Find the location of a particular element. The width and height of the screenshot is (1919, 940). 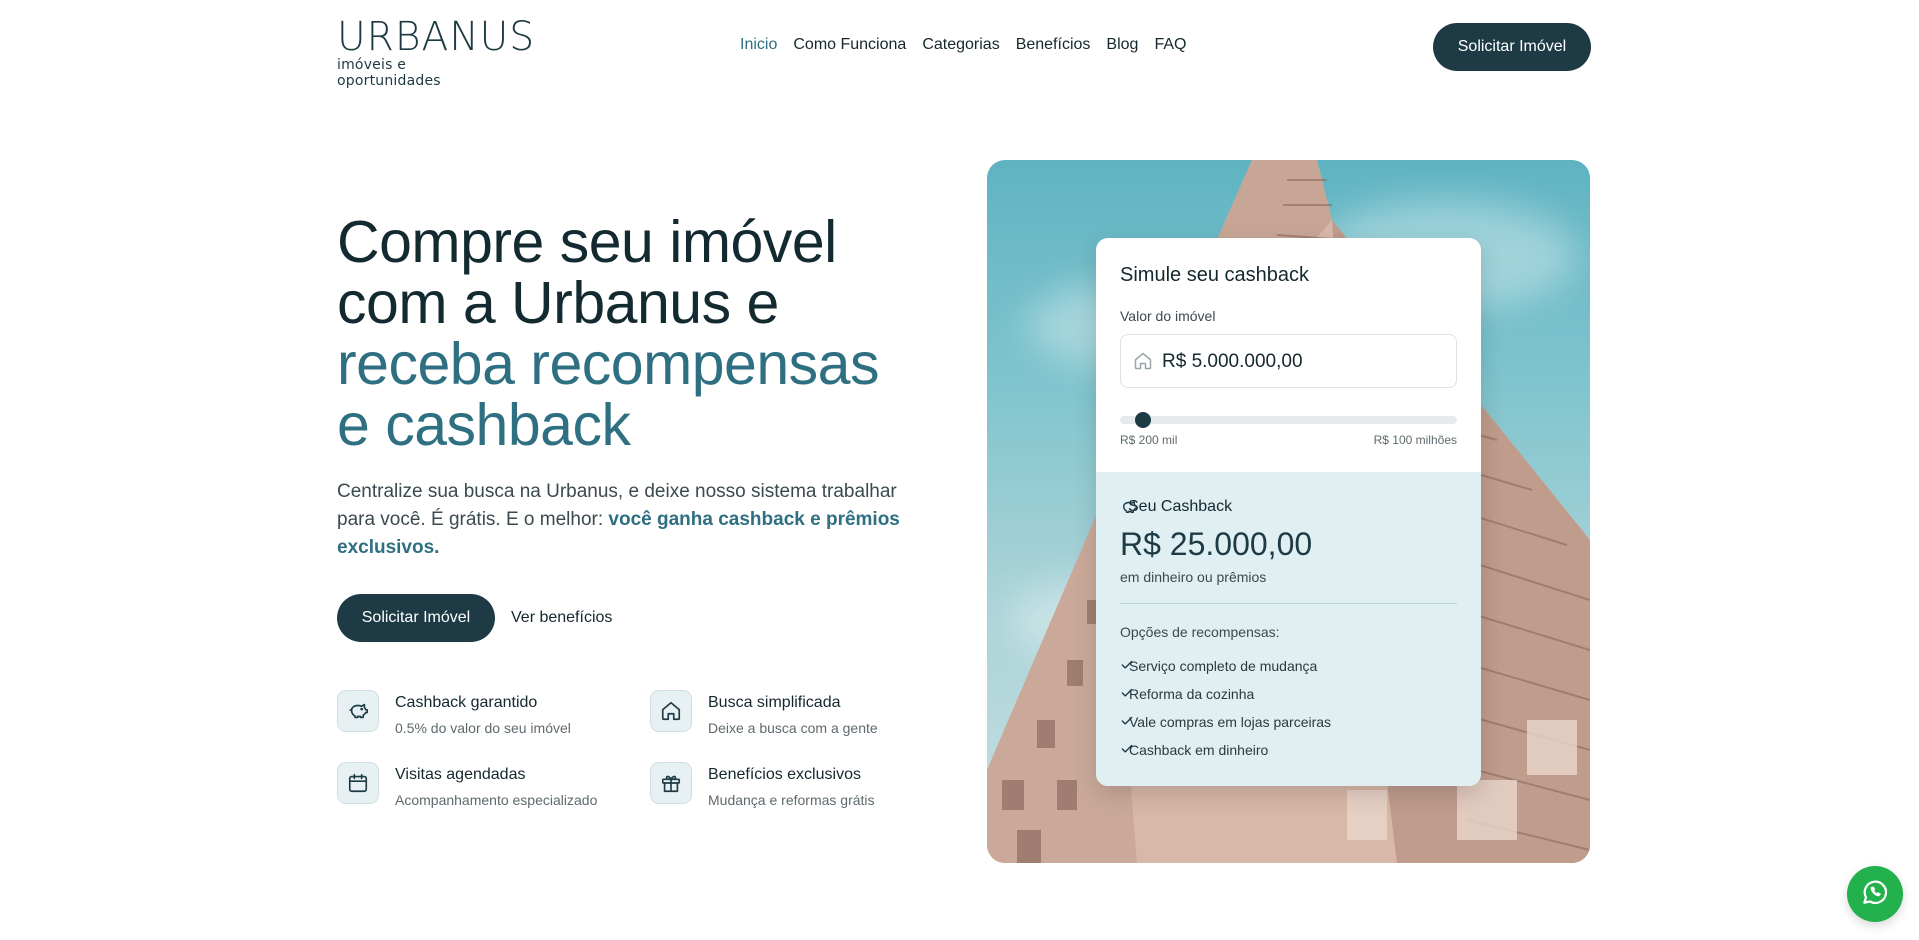

brand-tagline: imóveis e oportunidades is located at coordinates (389, 73).